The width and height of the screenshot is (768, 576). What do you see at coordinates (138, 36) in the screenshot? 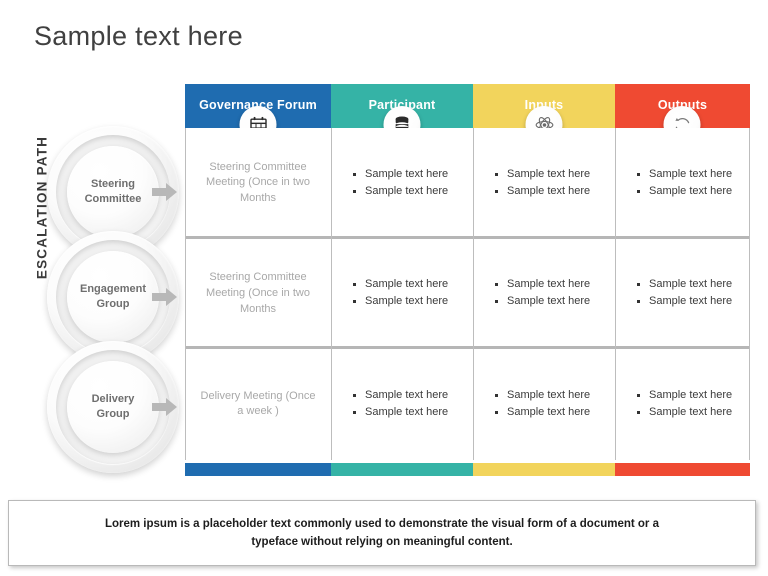
I see `page-title: Sample text here` at bounding box center [138, 36].